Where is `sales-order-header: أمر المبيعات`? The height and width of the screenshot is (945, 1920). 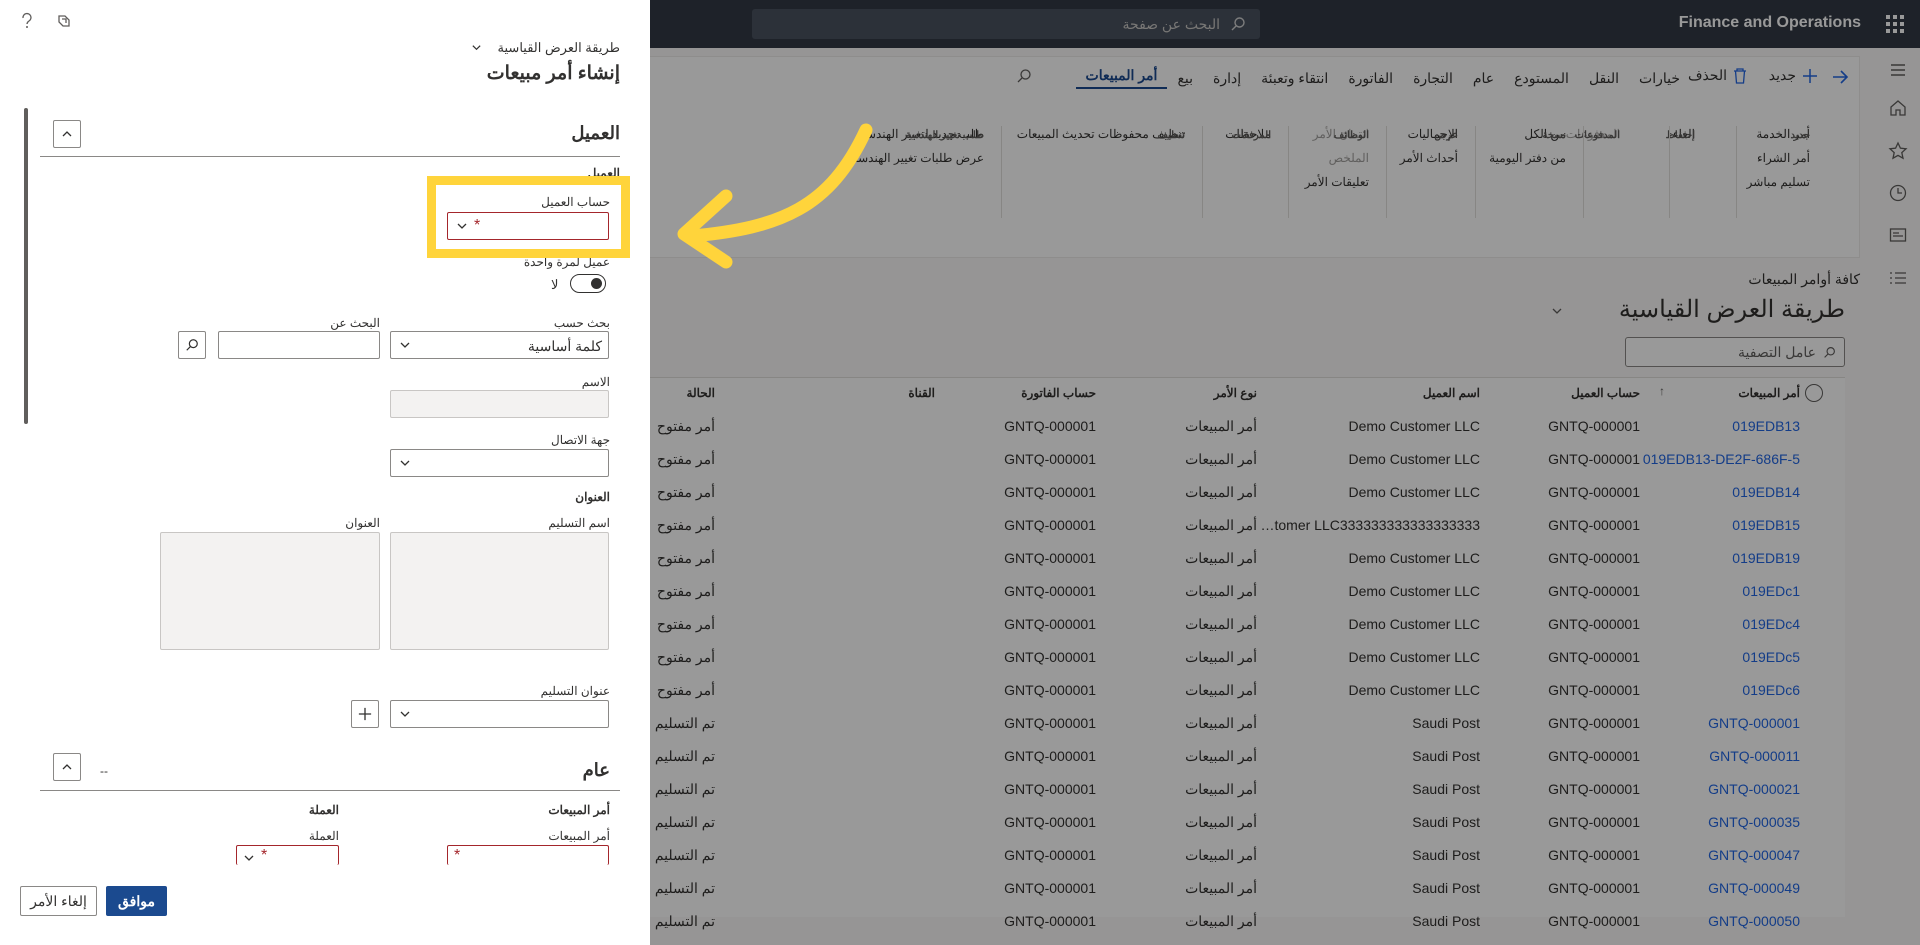 sales-order-header: أمر المبيعات is located at coordinates (579, 810).